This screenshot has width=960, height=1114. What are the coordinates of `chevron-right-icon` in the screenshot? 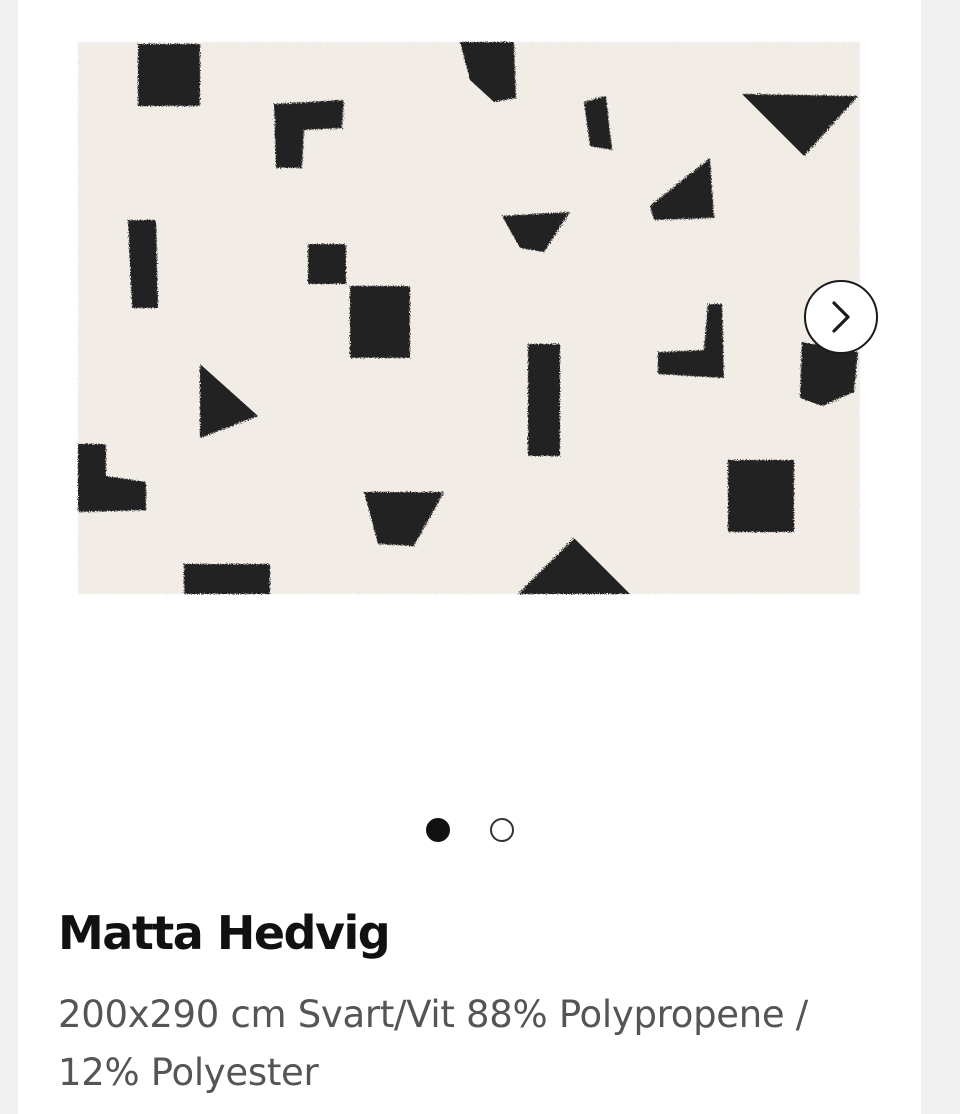 It's located at (841, 317).